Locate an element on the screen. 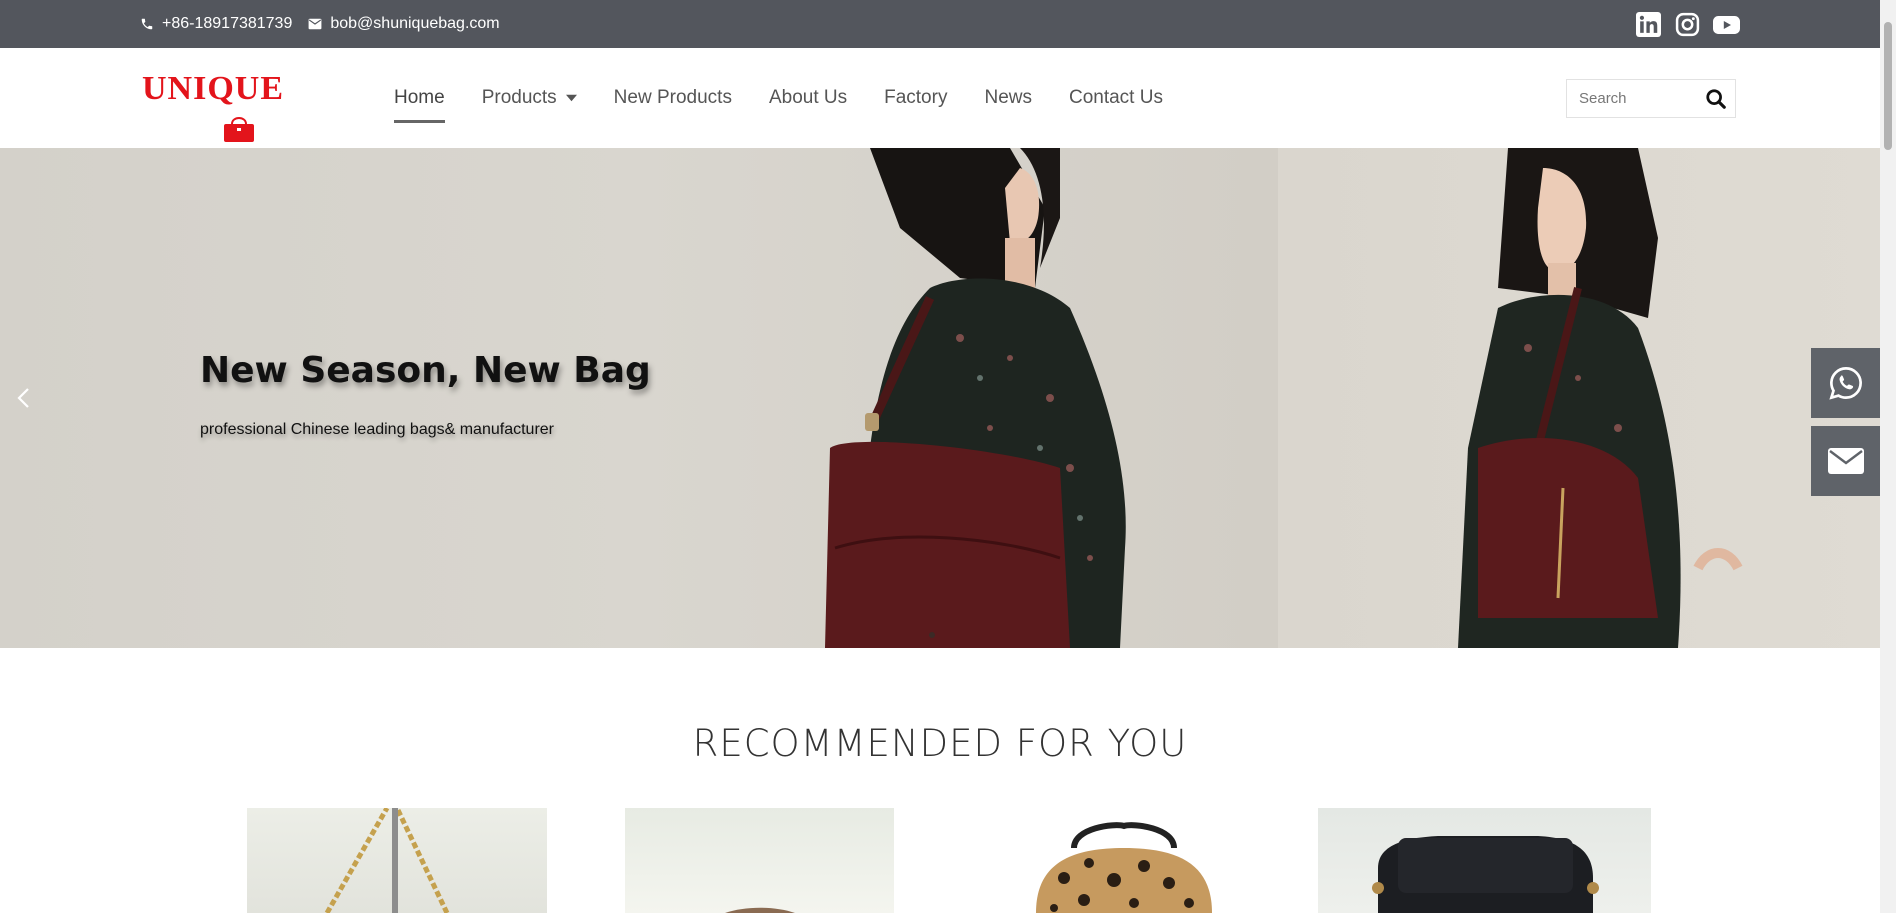  caret-down-icon is located at coordinates (571, 98).